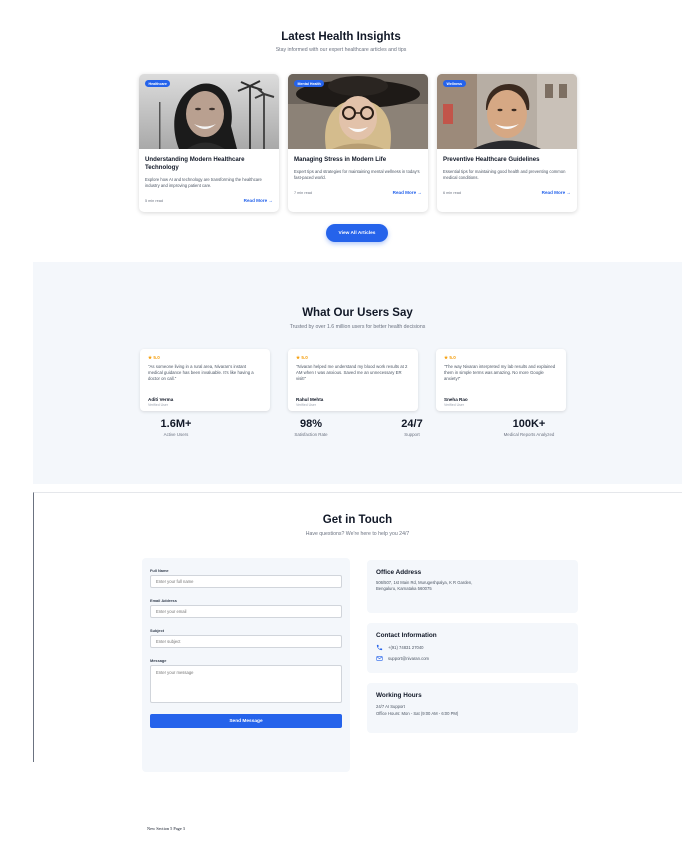  I want to click on read-time: 7 min read, so click(303, 192).